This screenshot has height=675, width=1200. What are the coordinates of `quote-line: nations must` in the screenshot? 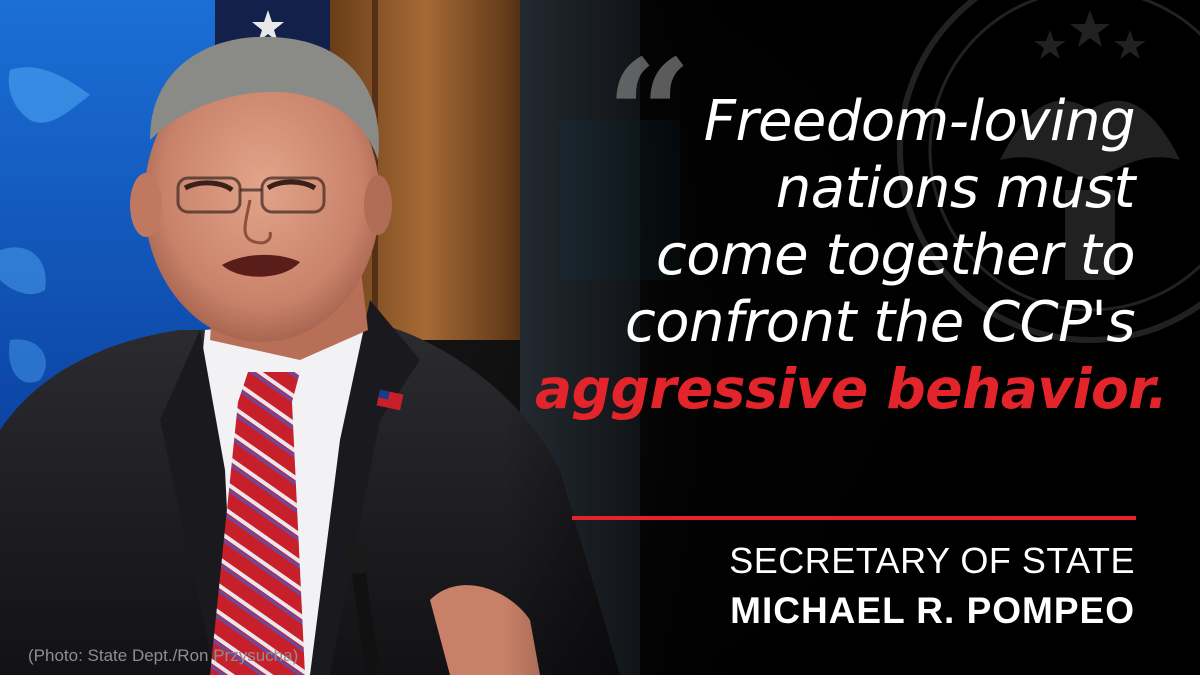 It's located at (955, 188).